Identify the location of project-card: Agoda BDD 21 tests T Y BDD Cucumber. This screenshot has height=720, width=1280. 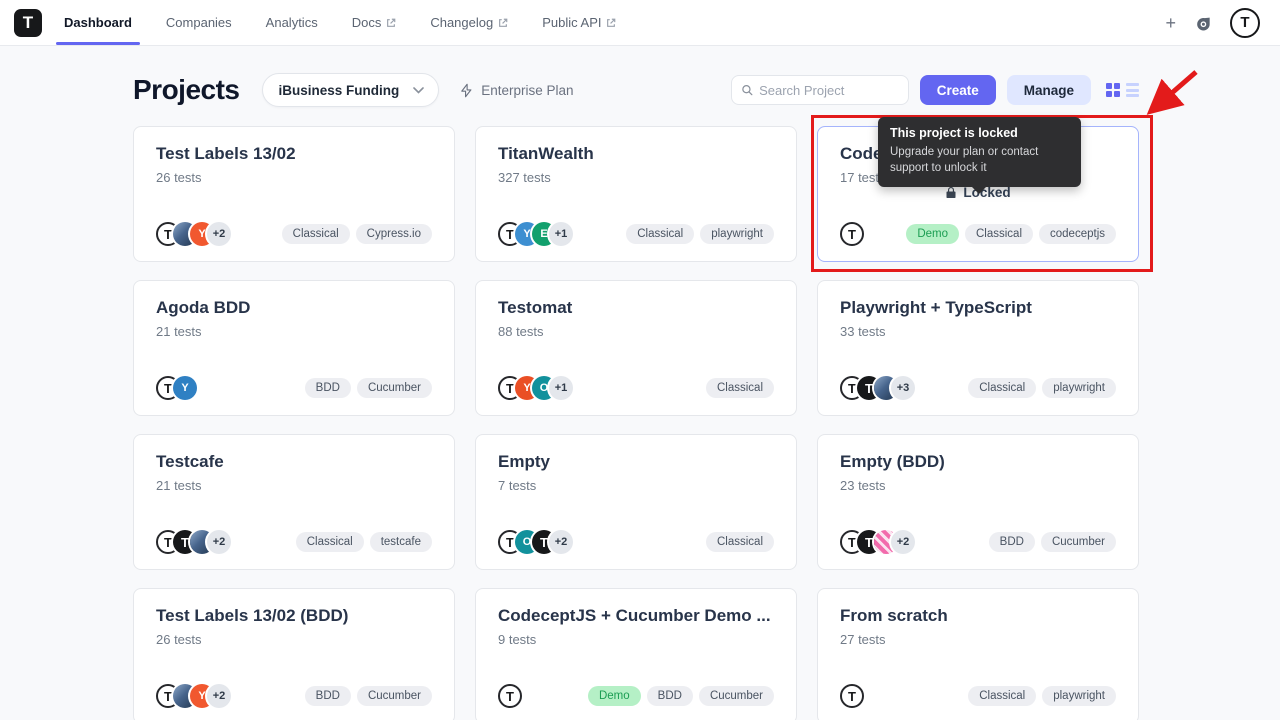
(294, 348).